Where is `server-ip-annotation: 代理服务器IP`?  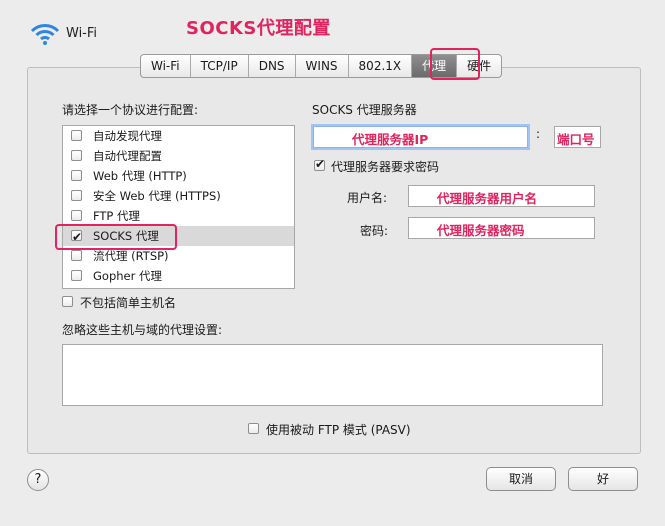 server-ip-annotation: 代理服务器IP is located at coordinates (390, 139).